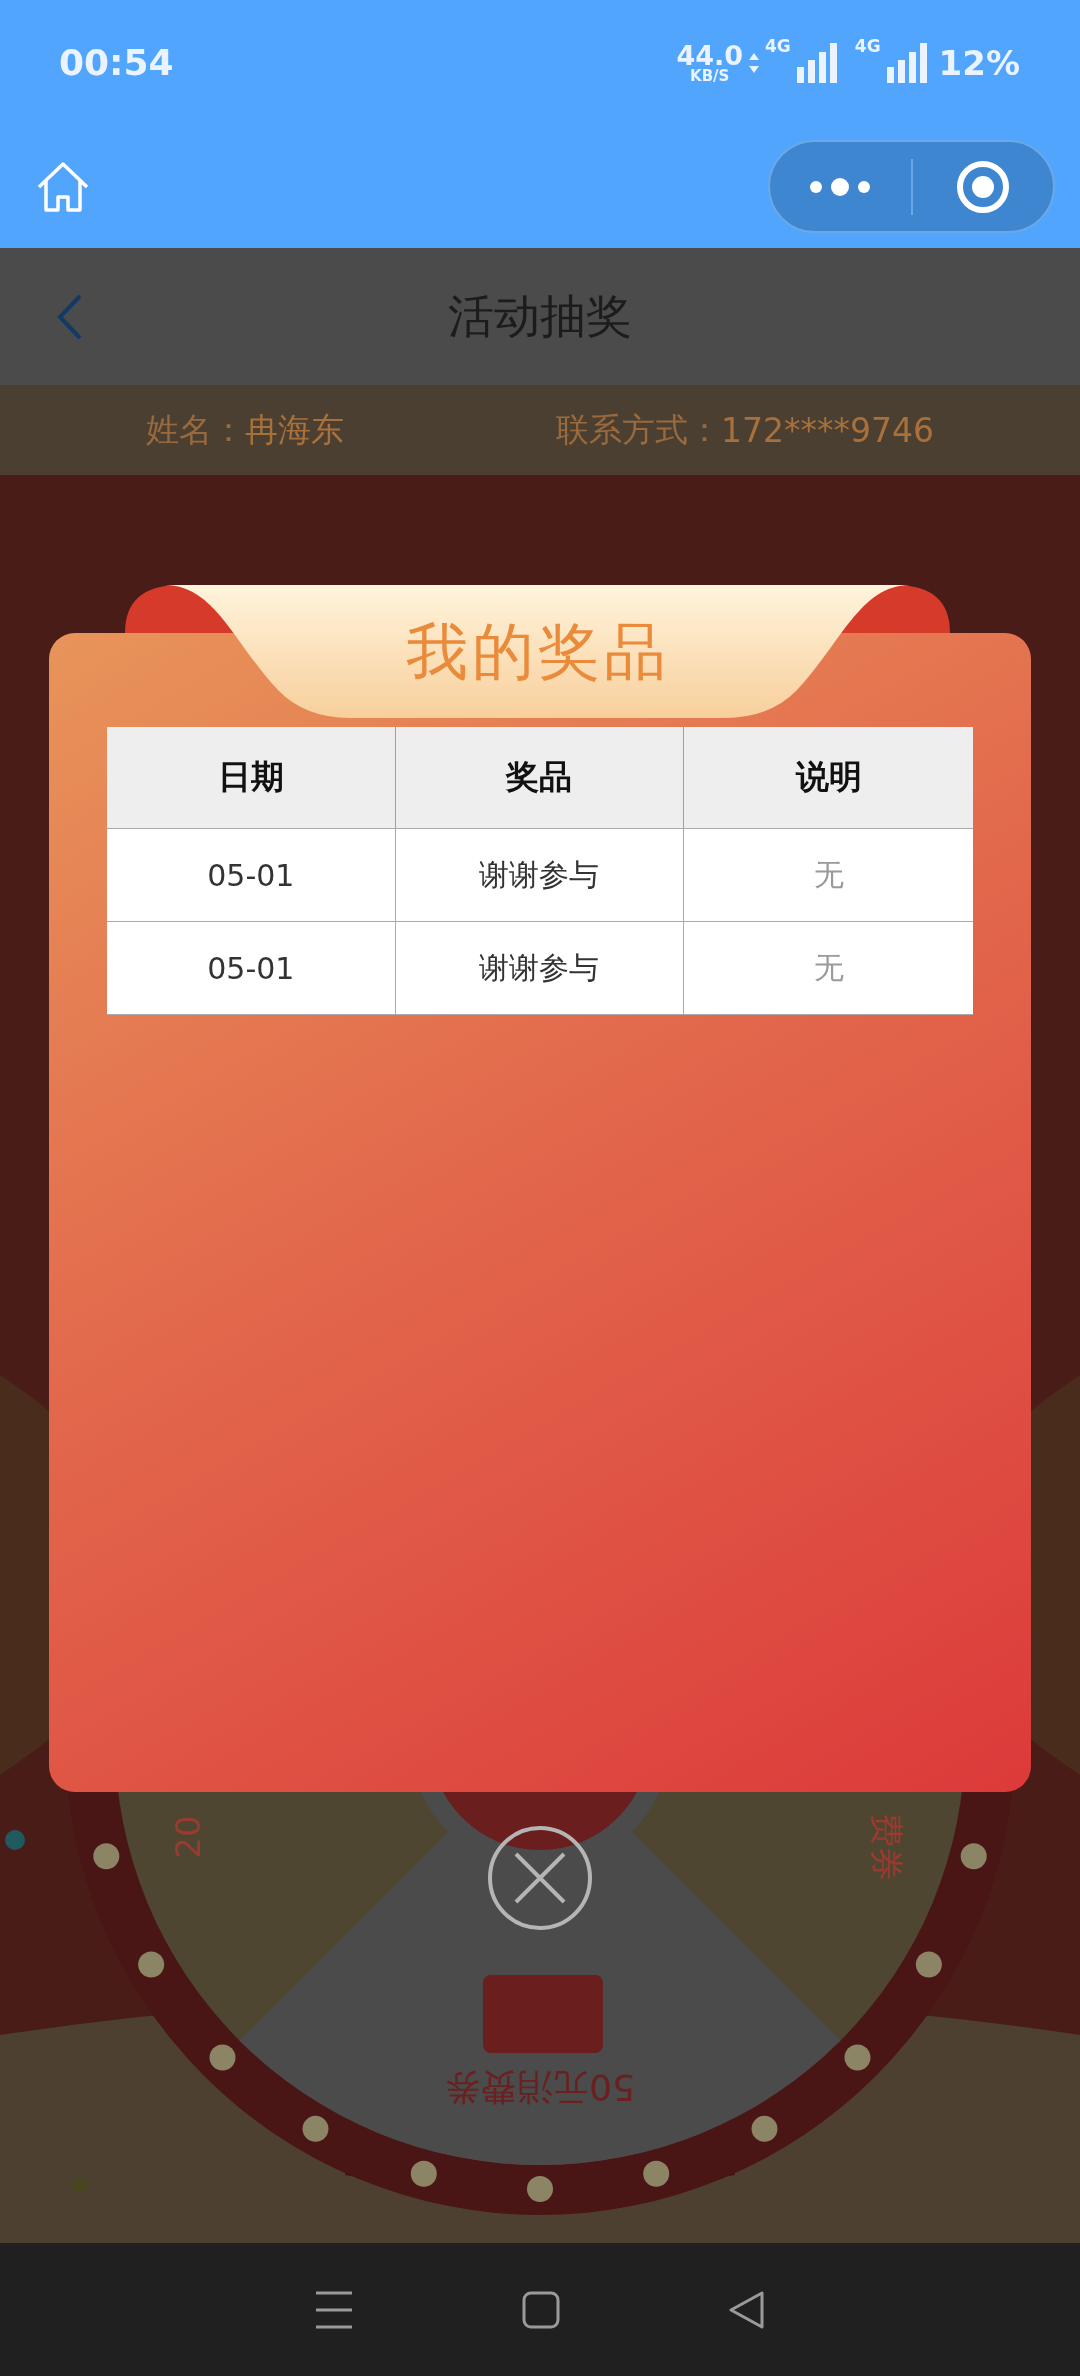  Describe the element at coordinates (195, 429) in the screenshot. I see `name-label: 姓名：` at that location.